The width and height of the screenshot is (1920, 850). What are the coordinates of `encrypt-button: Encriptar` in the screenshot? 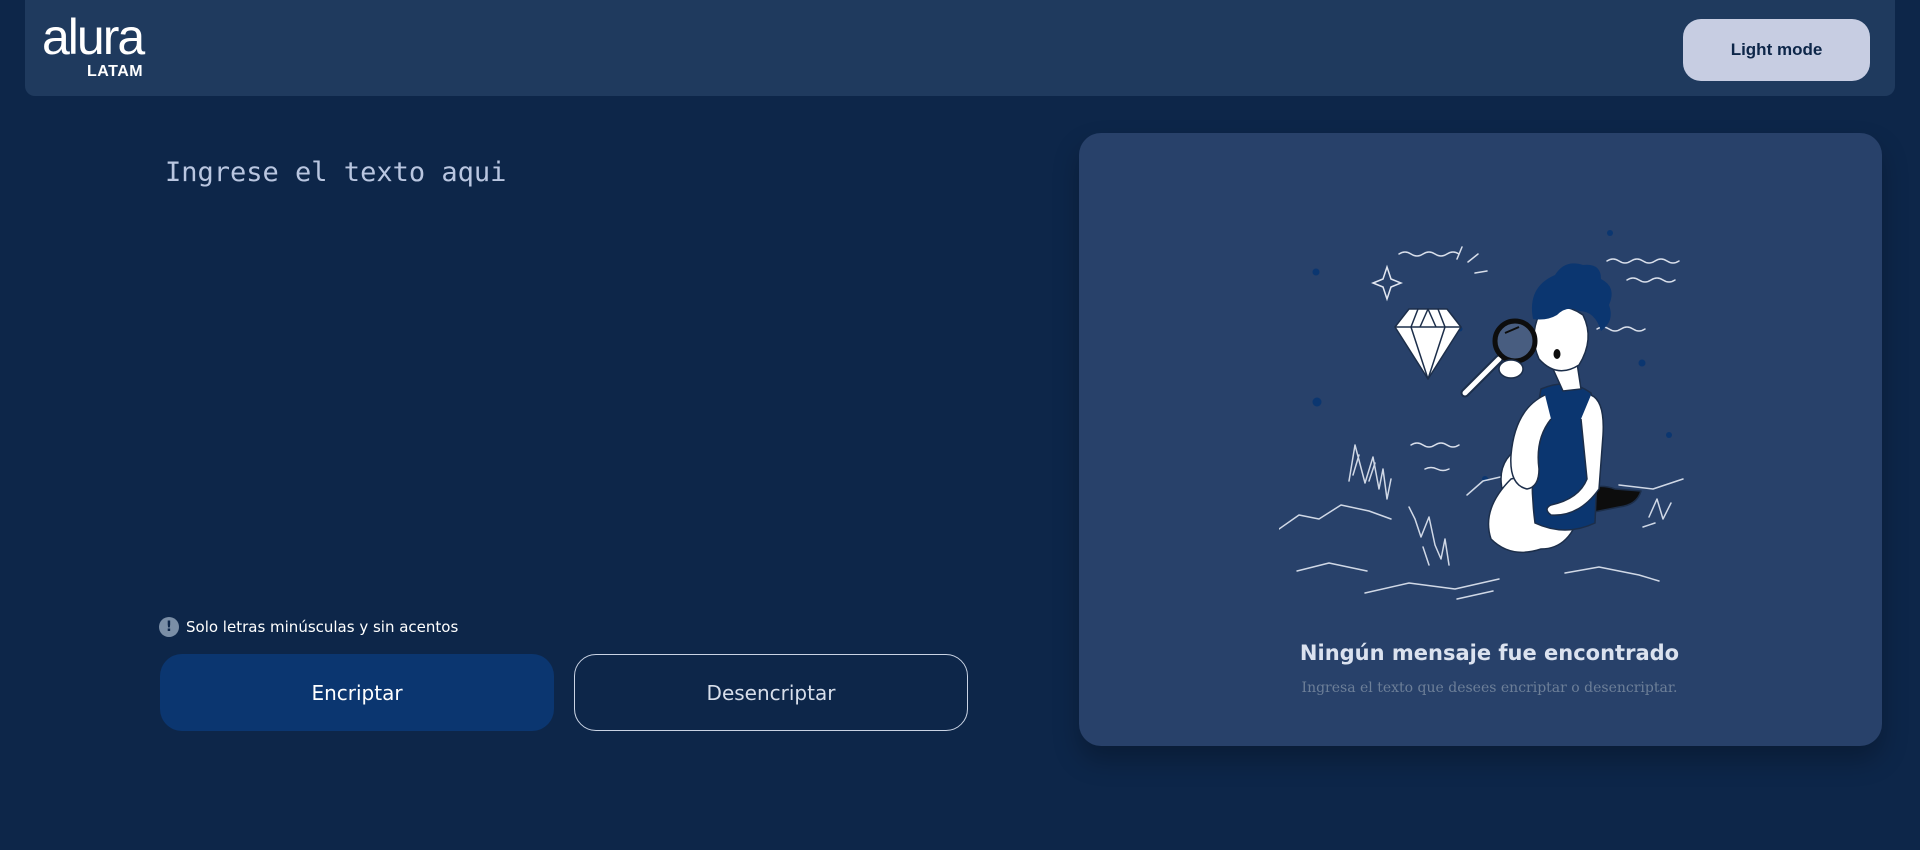 It's located at (357, 692).